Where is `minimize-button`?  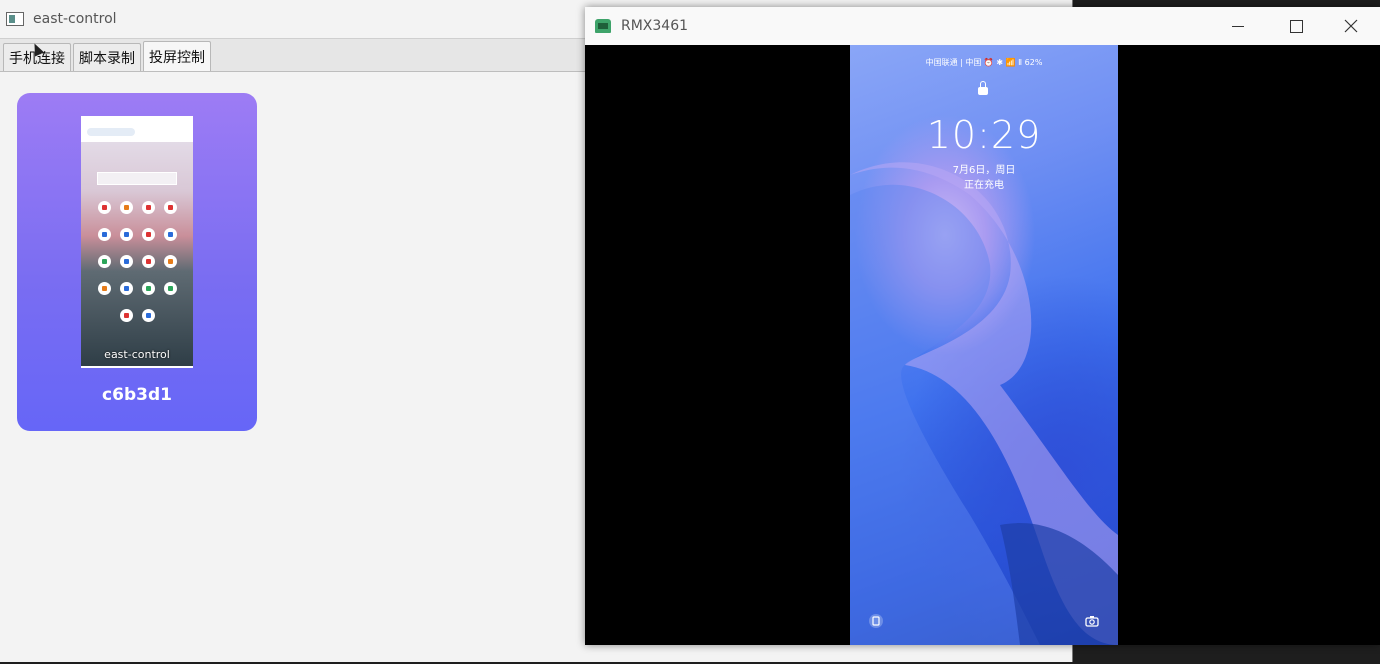 minimize-button is located at coordinates (1238, 26).